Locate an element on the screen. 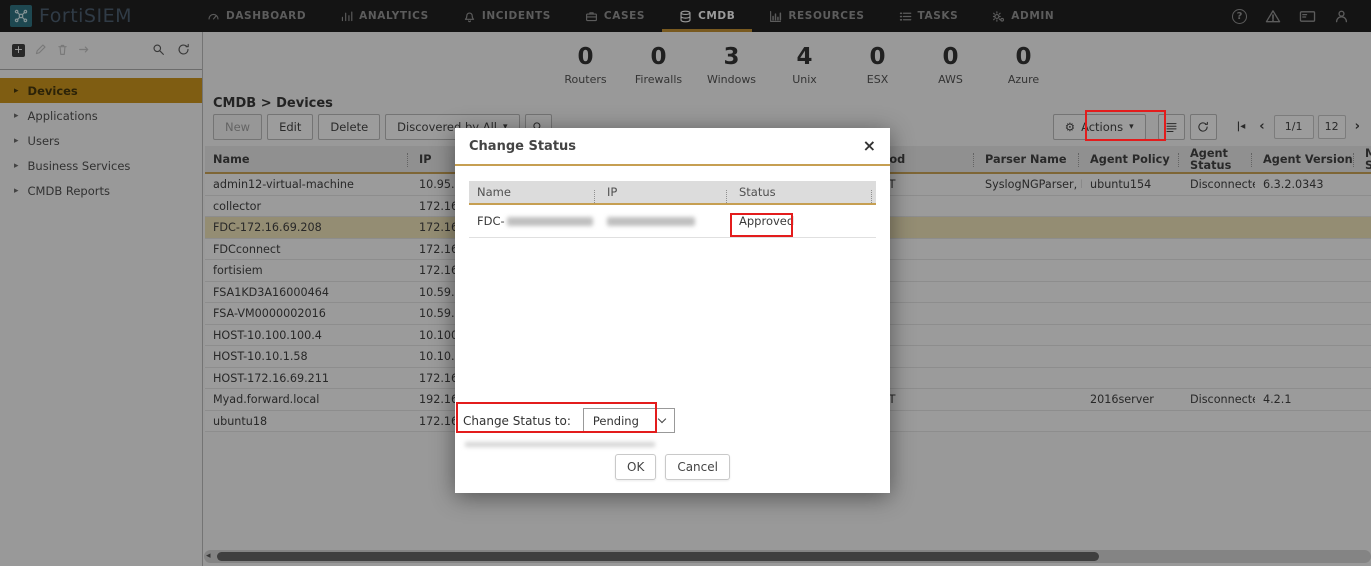  dialog-device-table: Name IP Status FDC- Approved is located at coordinates (672, 209).